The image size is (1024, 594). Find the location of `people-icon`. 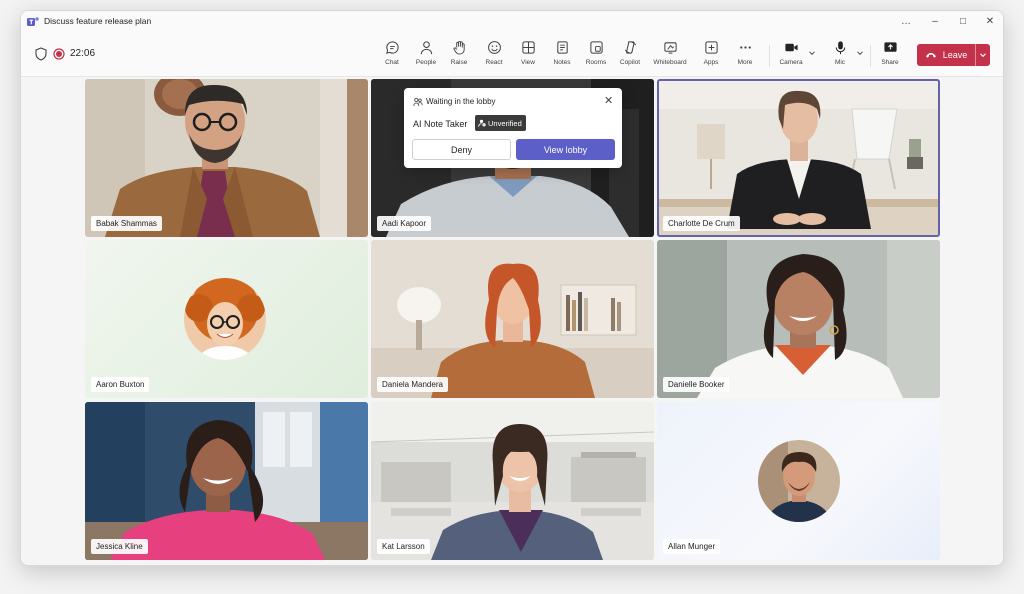

people-icon is located at coordinates (426, 48).